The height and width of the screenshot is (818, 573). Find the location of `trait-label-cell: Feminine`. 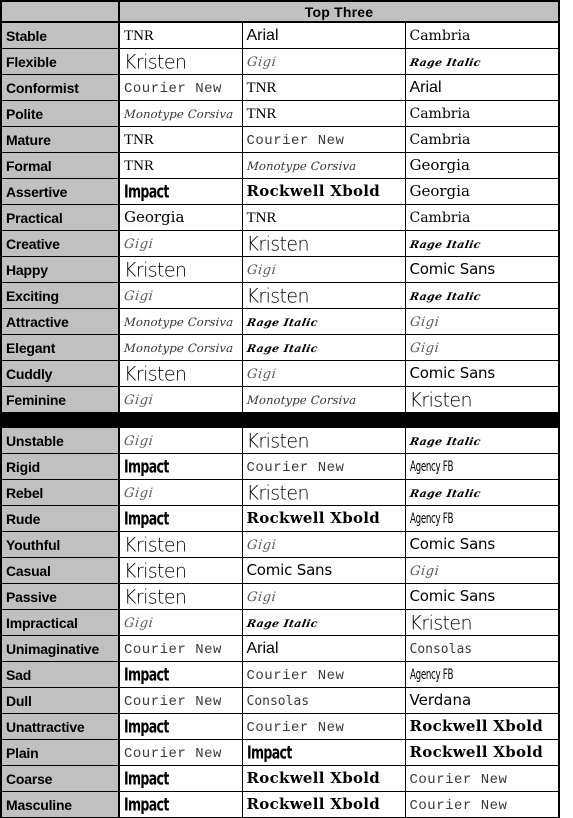

trait-label-cell: Feminine is located at coordinates (60, 399).